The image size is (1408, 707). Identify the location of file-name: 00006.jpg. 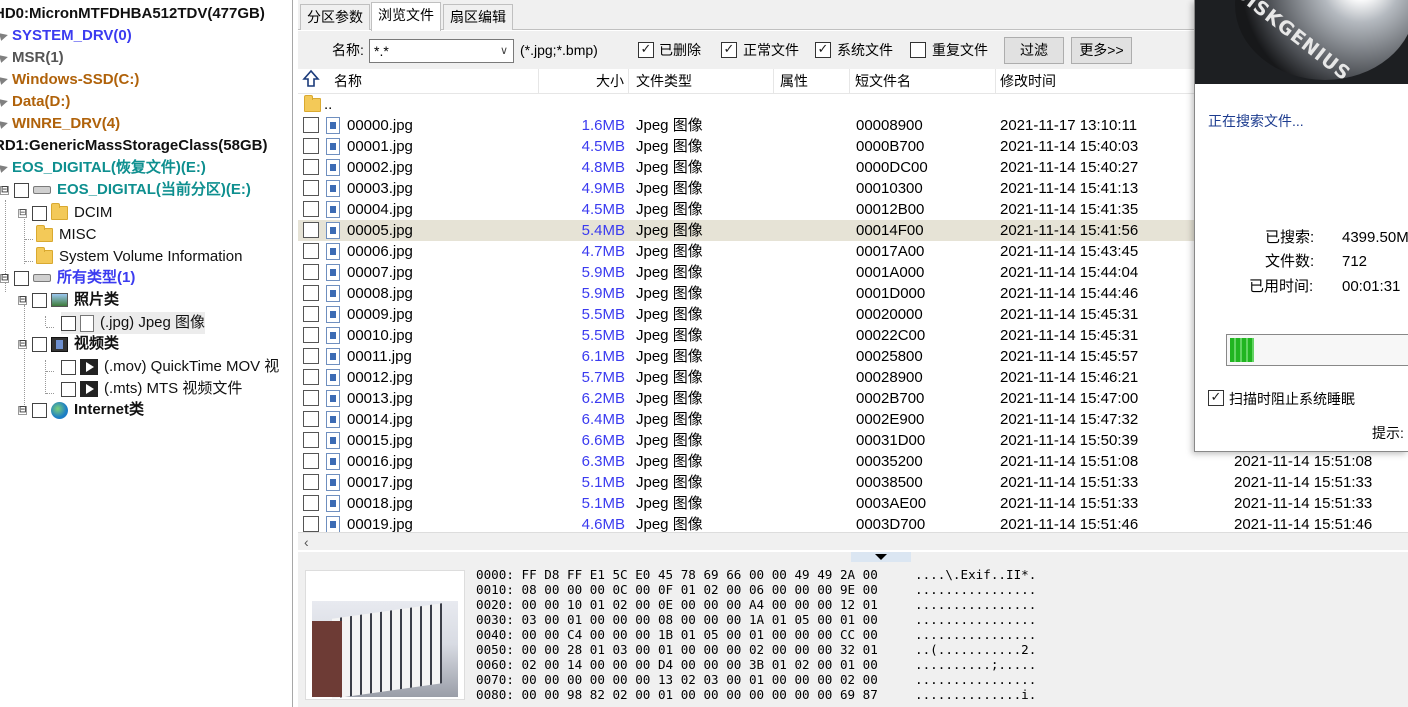
(380, 251).